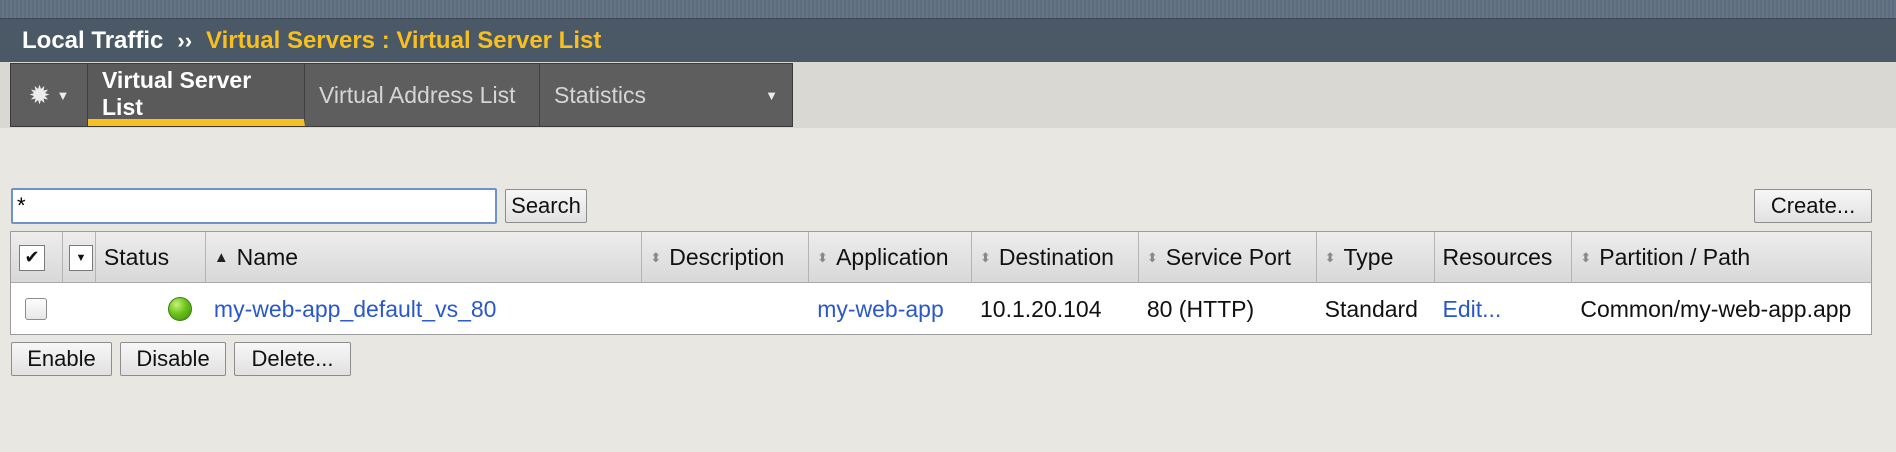 The width and height of the screenshot is (1896, 452). What do you see at coordinates (725, 309) in the screenshot?
I see `row-description-cell` at bounding box center [725, 309].